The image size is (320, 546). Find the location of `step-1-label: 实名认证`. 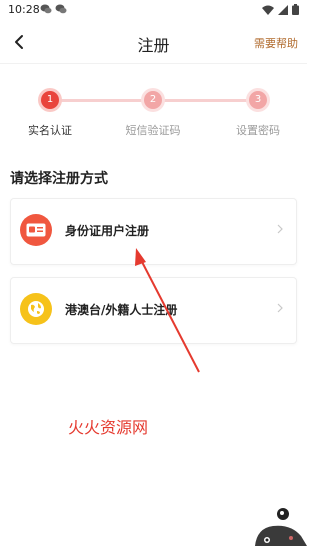

step-1-label: 实名认证 is located at coordinates (50, 130).